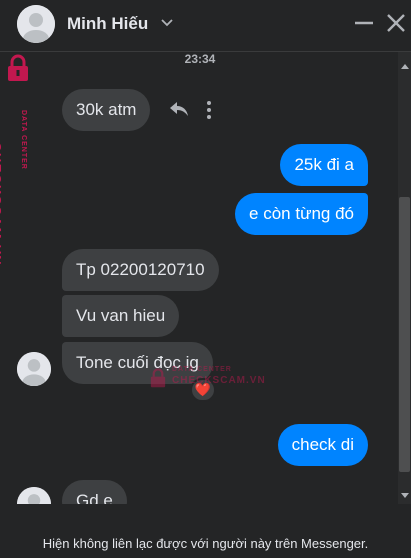  Describe the element at coordinates (36, 24) in the screenshot. I see `contact-avatar` at that location.